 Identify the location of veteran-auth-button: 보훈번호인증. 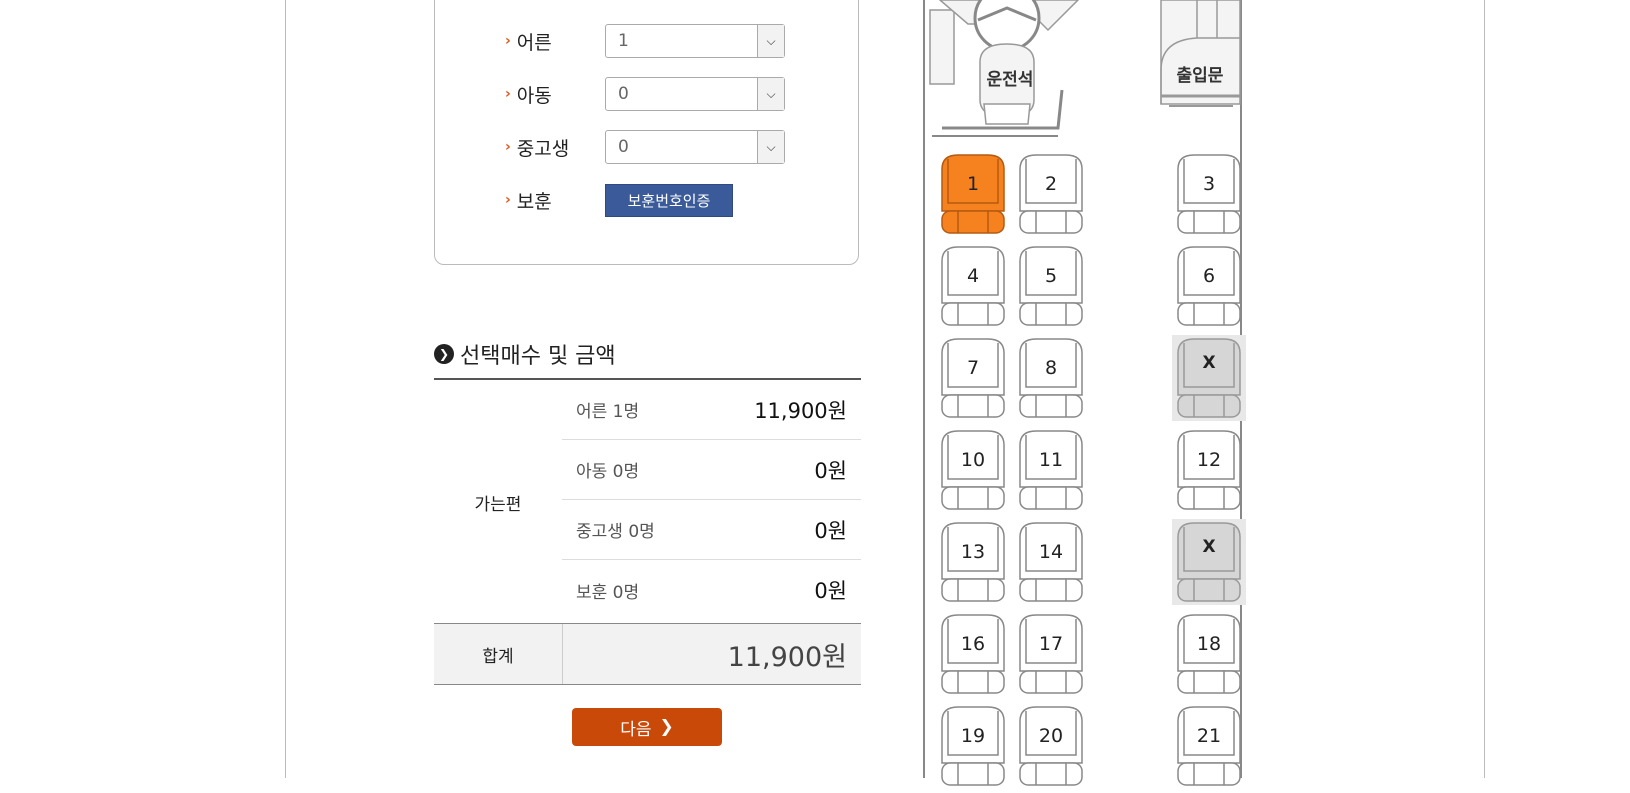
(669, 200).